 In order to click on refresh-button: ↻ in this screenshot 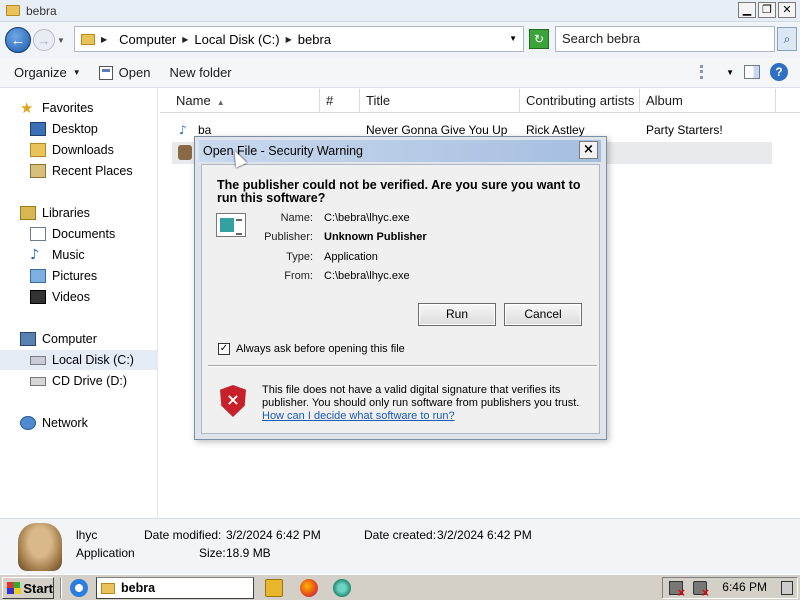, I will do `click(539, 39)`.